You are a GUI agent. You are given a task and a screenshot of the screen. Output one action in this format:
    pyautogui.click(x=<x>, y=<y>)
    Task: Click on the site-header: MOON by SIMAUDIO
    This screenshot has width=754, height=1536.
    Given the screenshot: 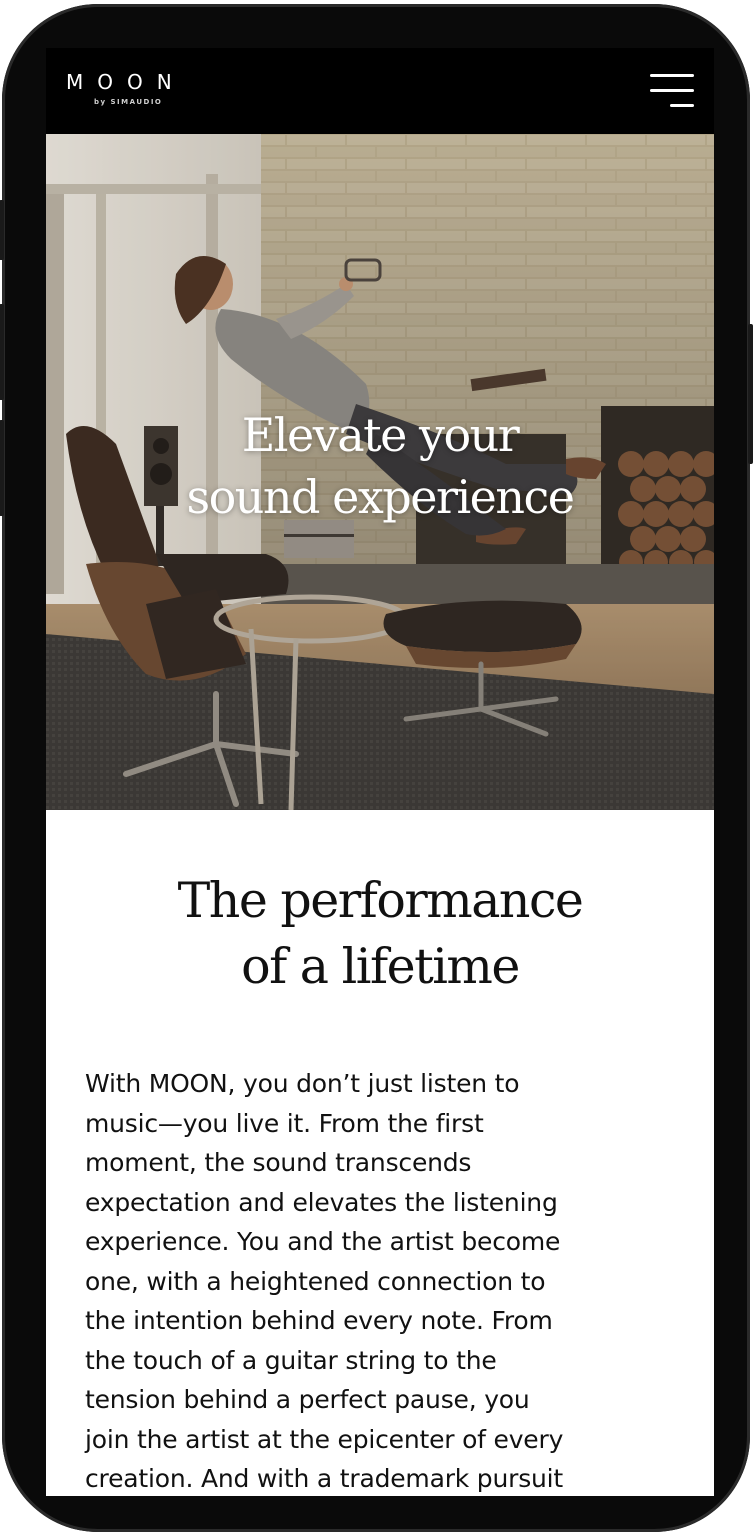 What is the action you would take?
    pyautogui.click(x=380, y=91)
    